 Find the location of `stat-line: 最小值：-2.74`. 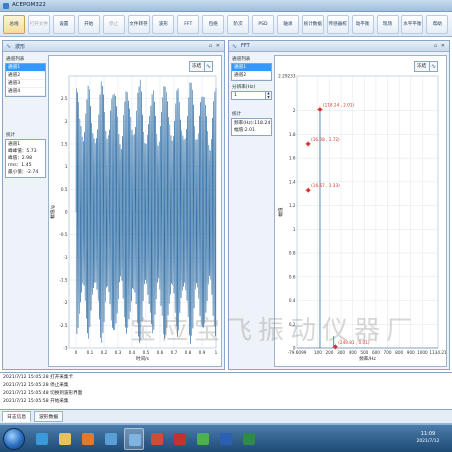

stat-line: 最小值：-2.74 is located at coordinates (23, 172).